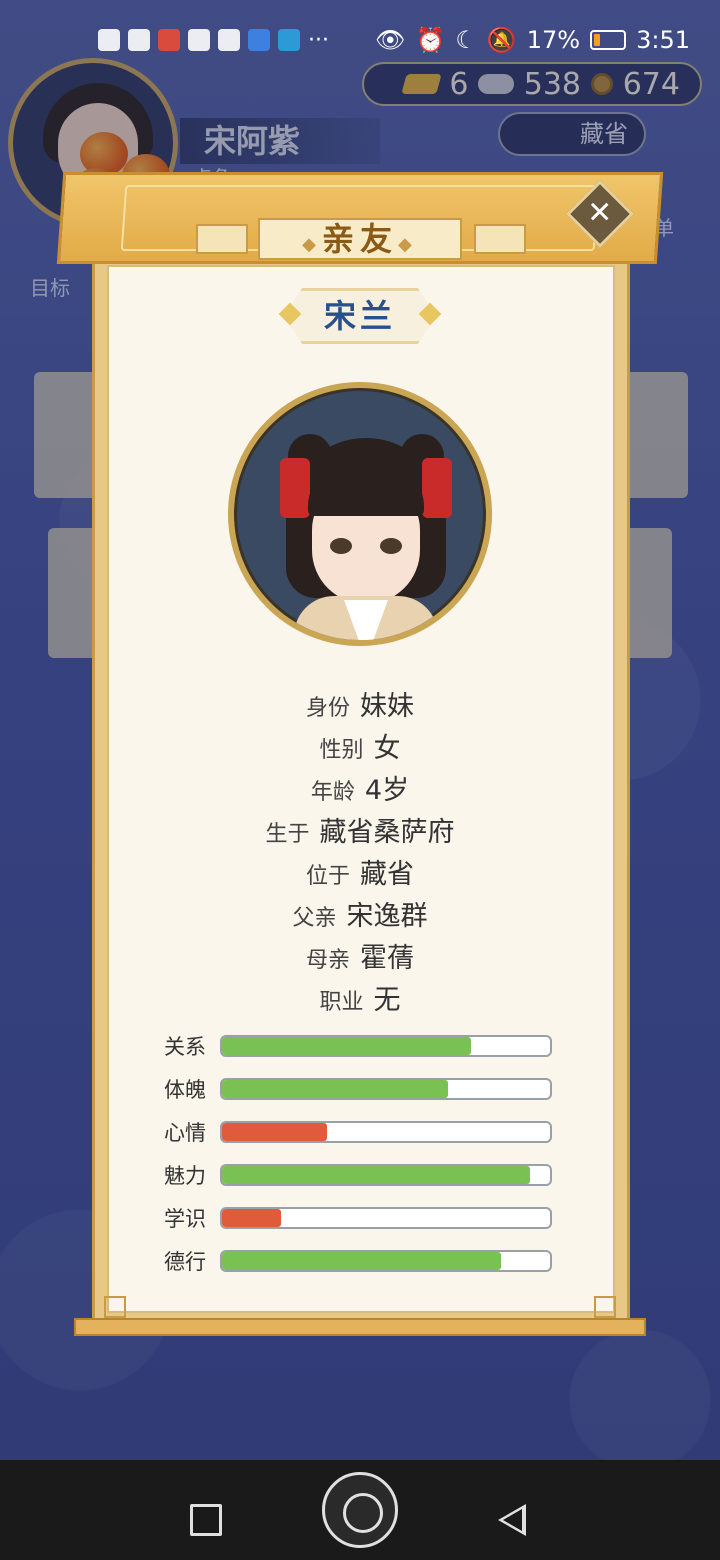 The height and width of the screenshot is (1560, 720). Describe the element at coordinates (359, 958) in the screenshot. I see `info-row-mother: 母亲 霍蒨` at that location.